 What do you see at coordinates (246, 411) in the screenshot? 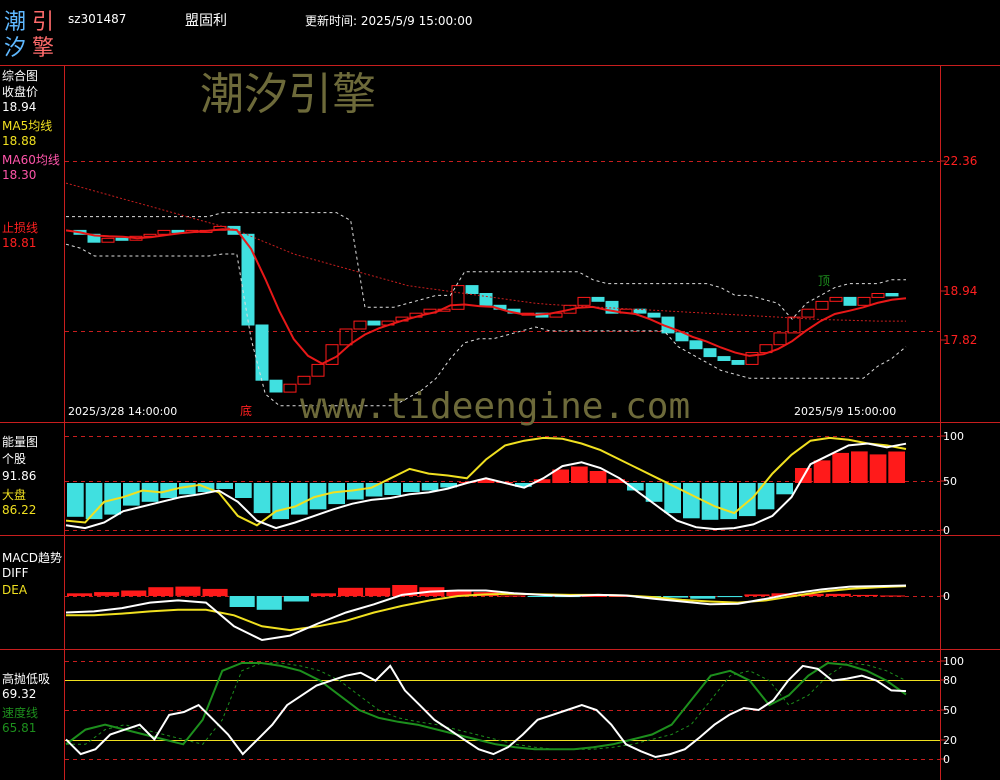
I see `bottom-marker: 底` at bounding box center [246, 411].